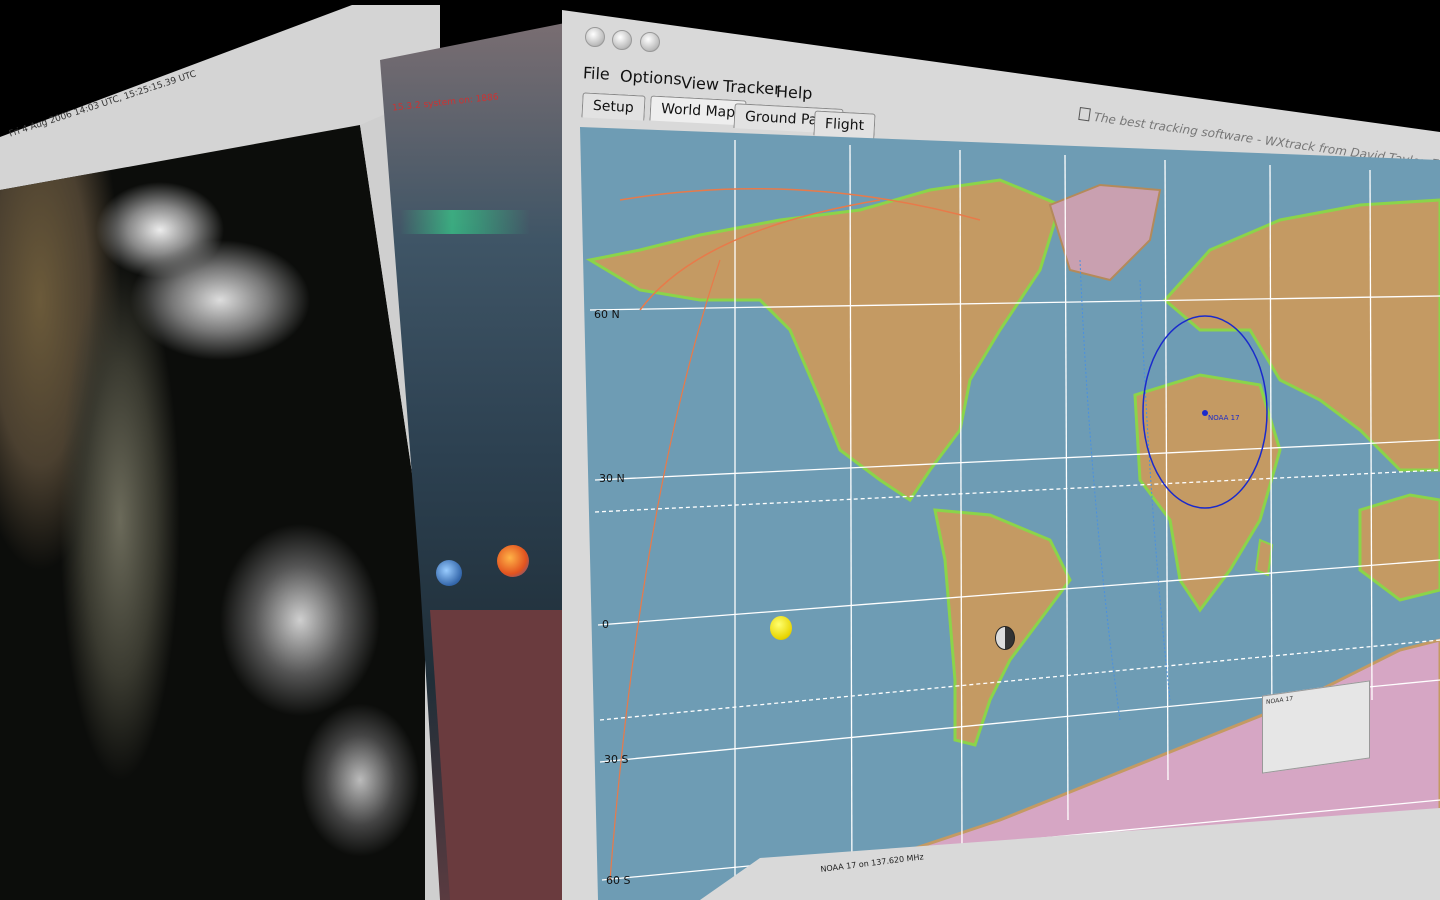  I want to click on lat-label-60s: 60 S, so click(618, 880).